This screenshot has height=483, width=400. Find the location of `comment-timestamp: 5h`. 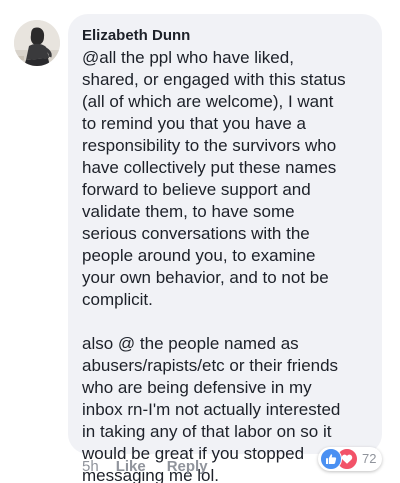

comment-timestamp: 5h is located at coordinates (90, 467).